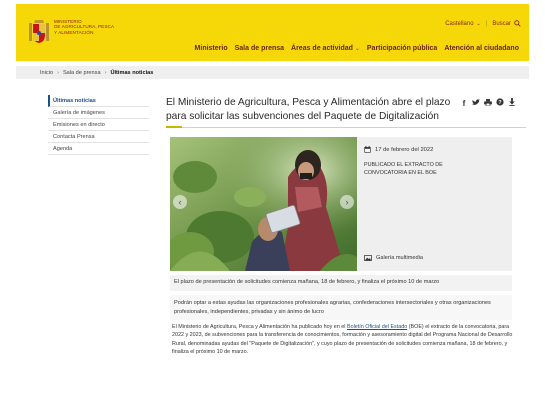 The height and width of the screenshot is (397, 545). What do you see at coordinates (377, 327) in the screenshot?
I see `boe-link: Boletín Oficial del Estado` at bounding box center [377, 327].